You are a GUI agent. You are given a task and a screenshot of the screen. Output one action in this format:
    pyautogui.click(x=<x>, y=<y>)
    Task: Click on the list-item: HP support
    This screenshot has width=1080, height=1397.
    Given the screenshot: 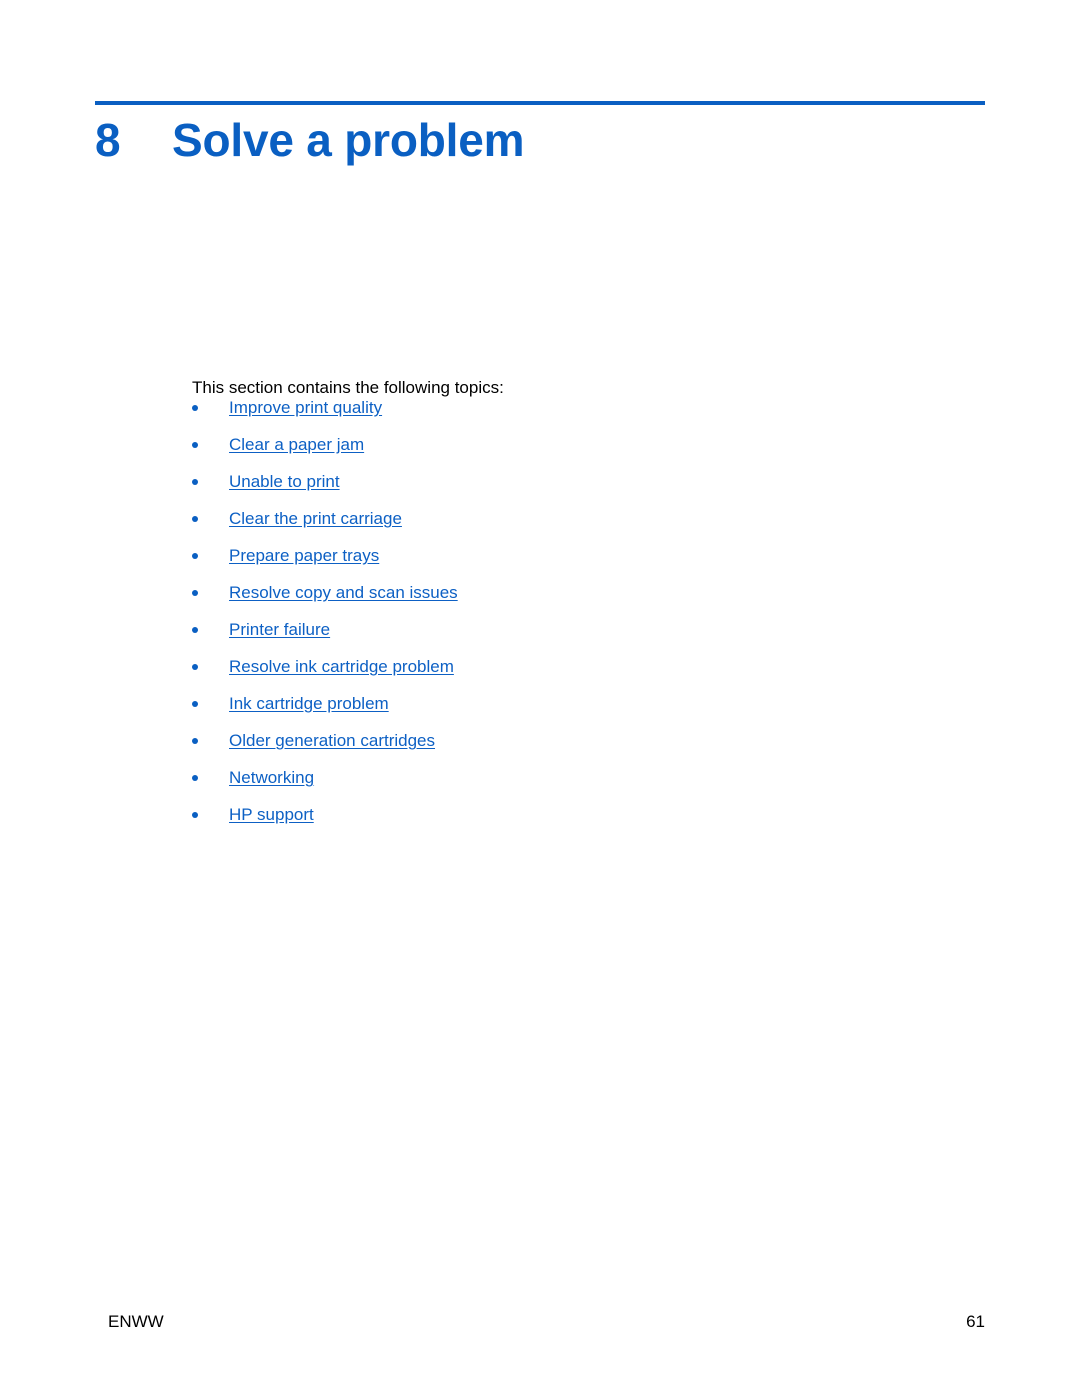 What is the action you would take?
    pyautogui.click(x=542, y=822)
    